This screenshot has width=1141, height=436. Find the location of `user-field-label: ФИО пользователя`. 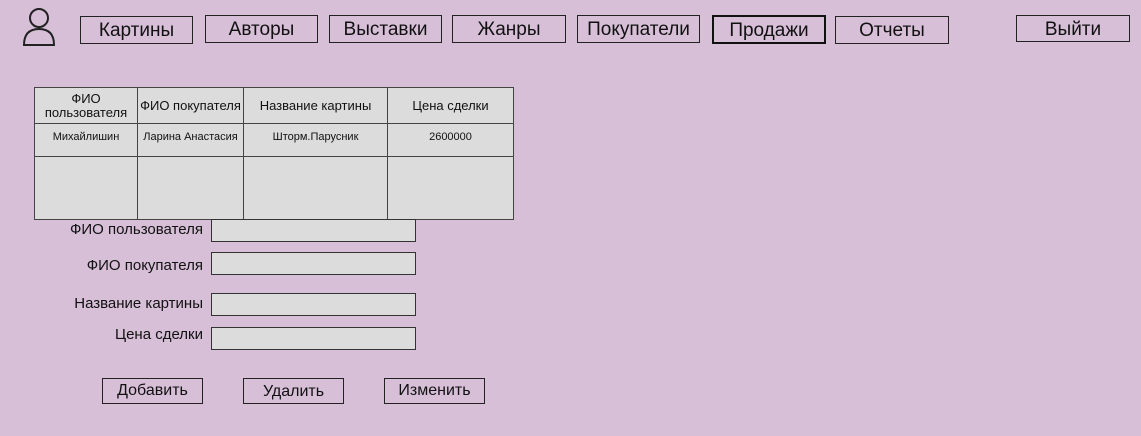

user-field-label: ФИО пользователя is located at coordinates (136, 229).